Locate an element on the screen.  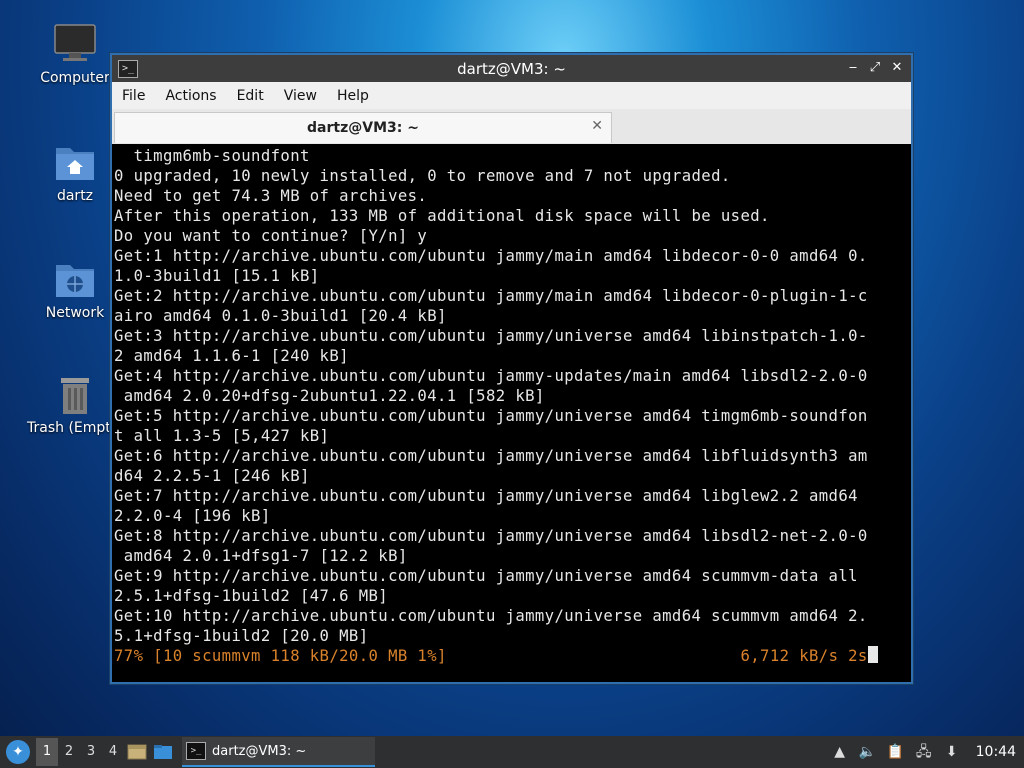
tab-bar: dartz@VM3: ~ ✕ is located at coordinates (511, 126).